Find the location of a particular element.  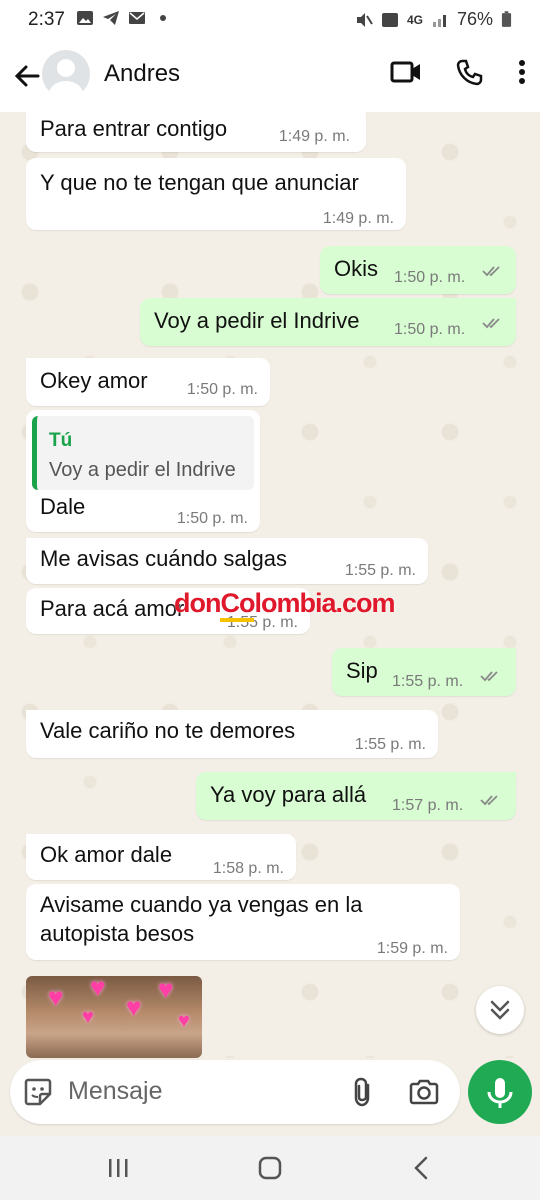

message-time: 1:58 p. m. is located at coordinates (248, 868).